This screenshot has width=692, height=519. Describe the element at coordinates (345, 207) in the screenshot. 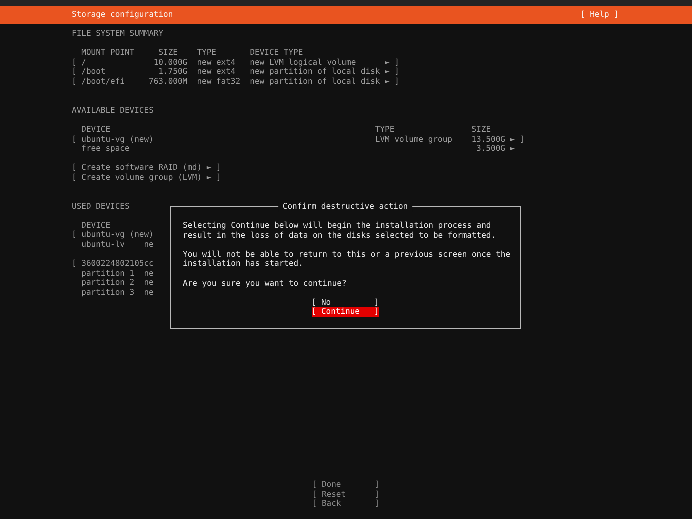

I see `dialog-title: Confirm destructive action` at that location.